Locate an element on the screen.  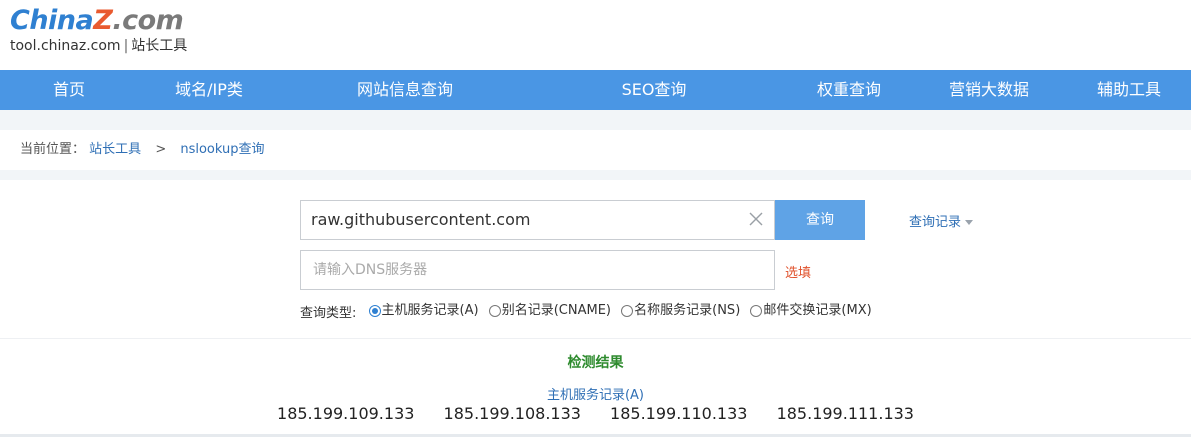
result-ip: 185.199.109.133 is located at coordinates (346, 413).